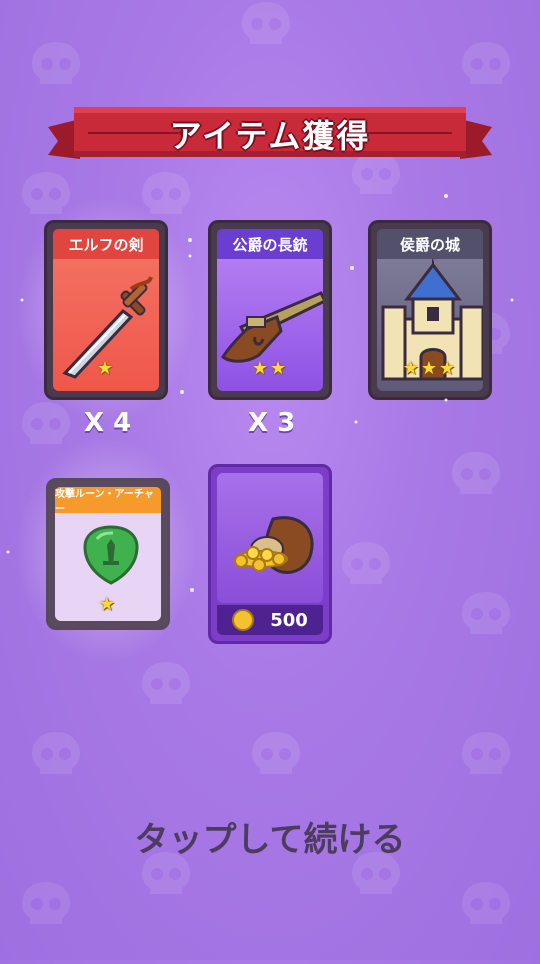 The width and height of the screenshot is (540, 964). What do you see at coordinates (108, 423) in the screenshot?
I see `quantity-label: X 4` at bounding box center [108, 423].